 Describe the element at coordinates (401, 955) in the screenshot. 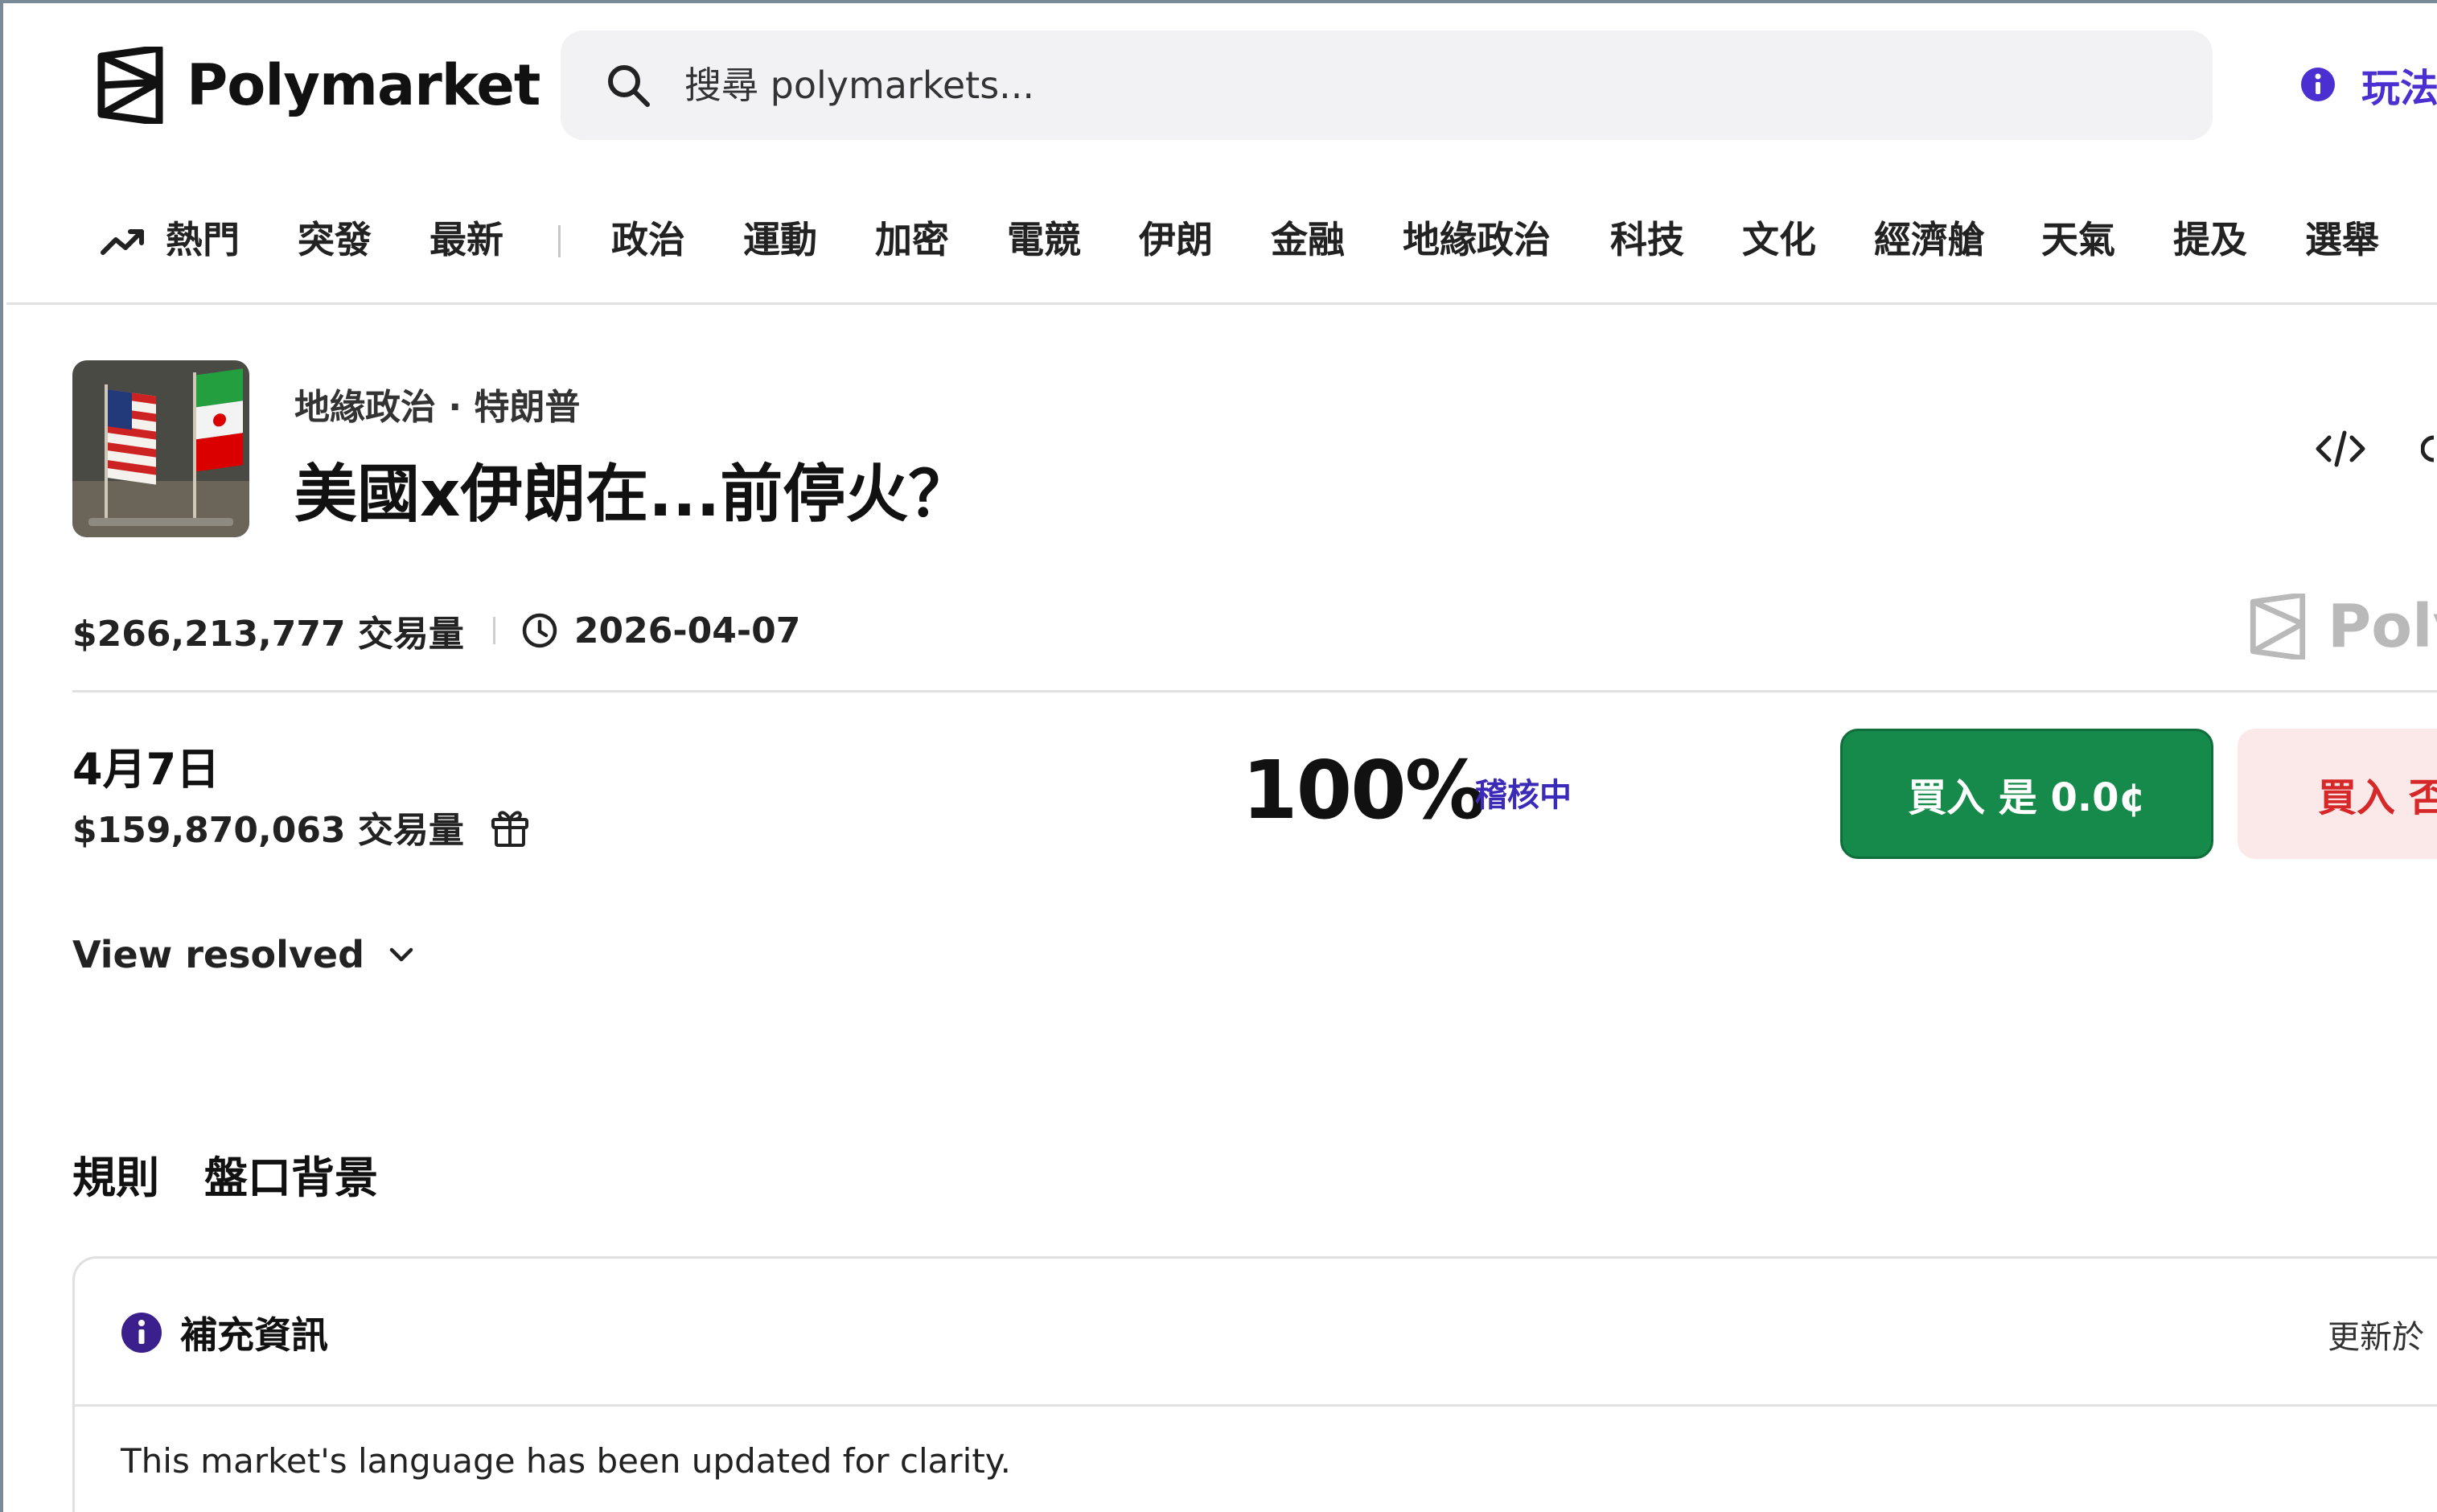

I see `chevron-down-icon` at that location.